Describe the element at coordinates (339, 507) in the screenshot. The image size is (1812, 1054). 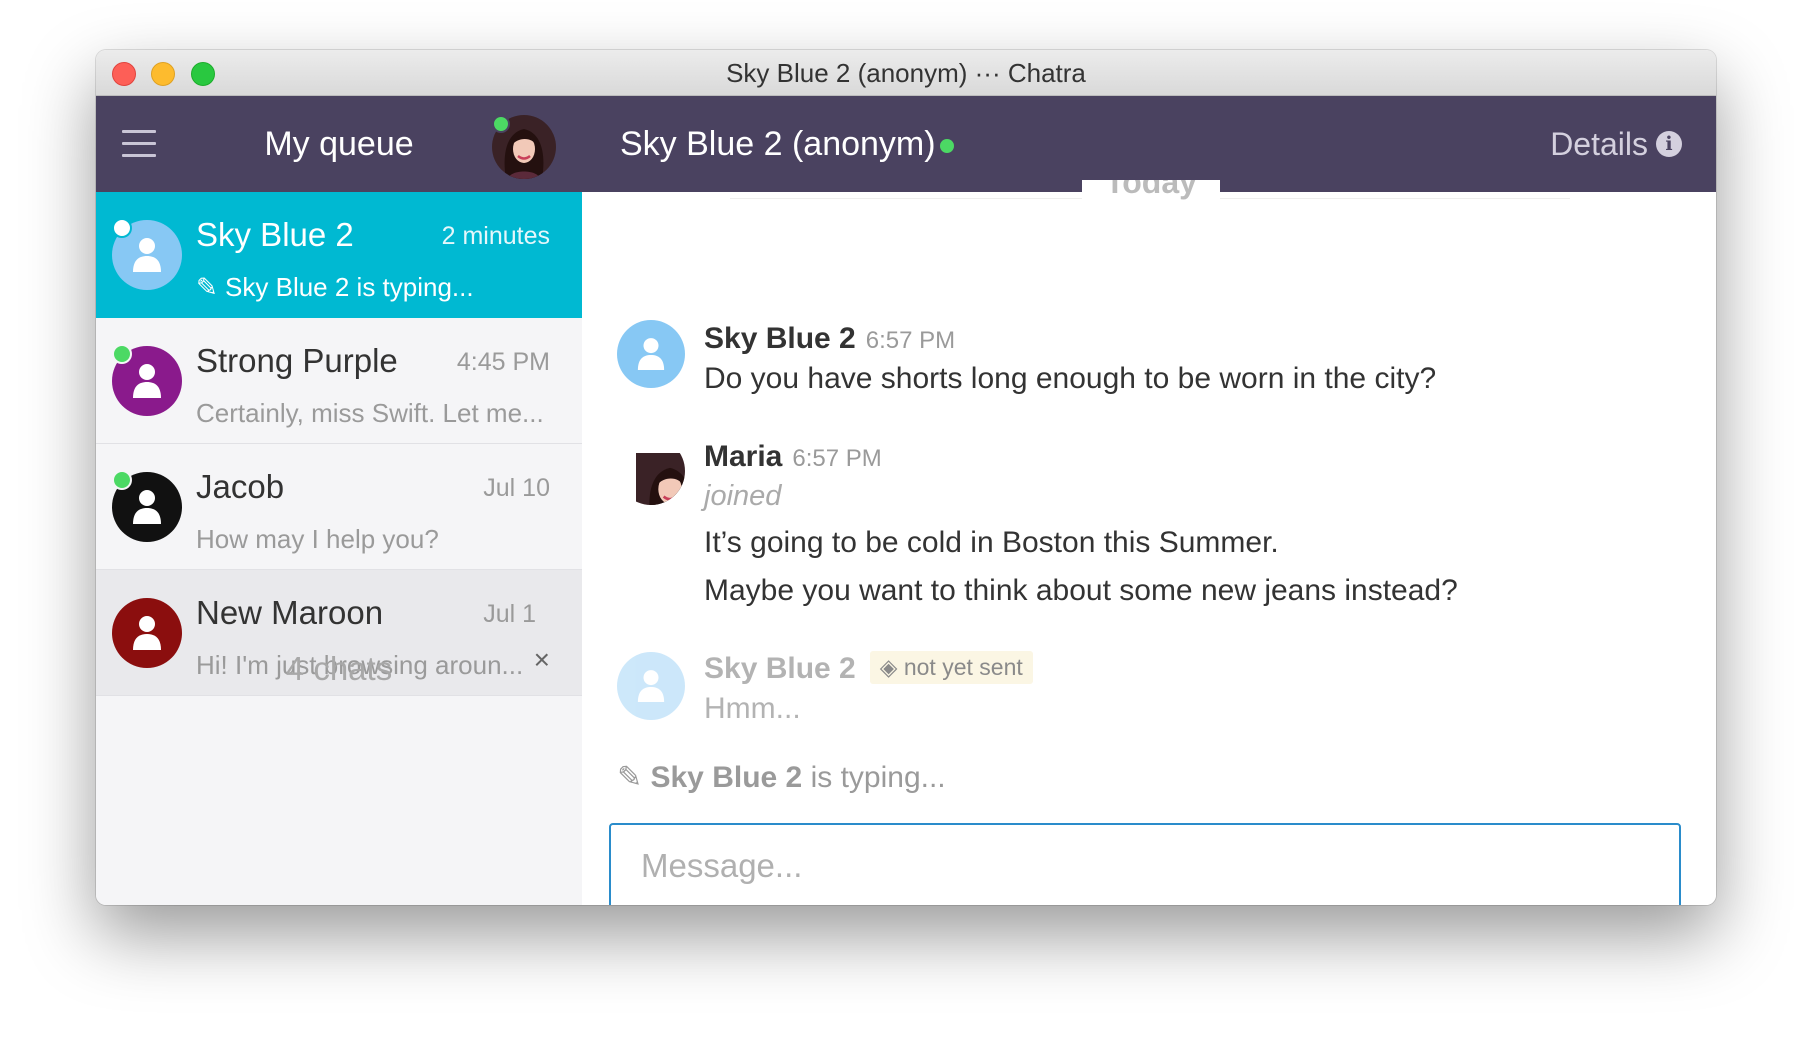
I see `chat-item-jacob: Jacob Jul 10 How may I help you?` at that location.